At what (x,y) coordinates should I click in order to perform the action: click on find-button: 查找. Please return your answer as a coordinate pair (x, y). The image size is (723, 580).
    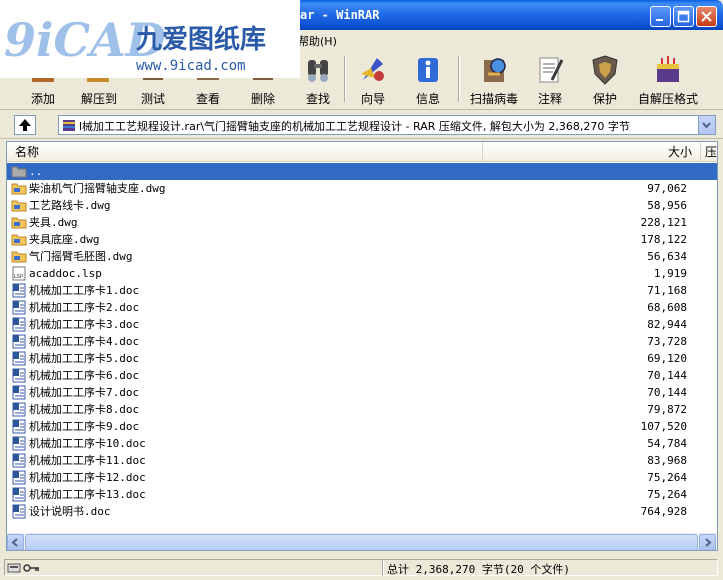
    Looking at the image, I should click on (318, 79).